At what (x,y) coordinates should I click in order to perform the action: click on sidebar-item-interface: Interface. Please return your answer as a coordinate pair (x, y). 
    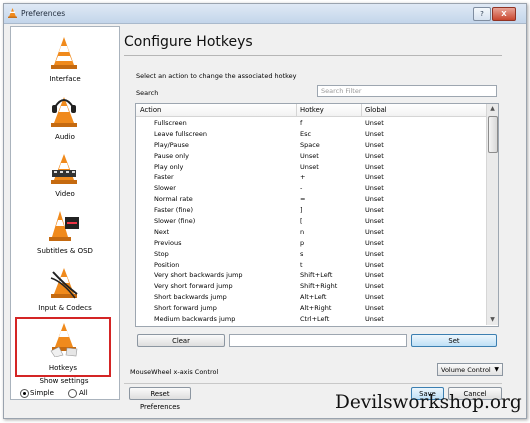
    Looking at the image, I should click on (65, 61).